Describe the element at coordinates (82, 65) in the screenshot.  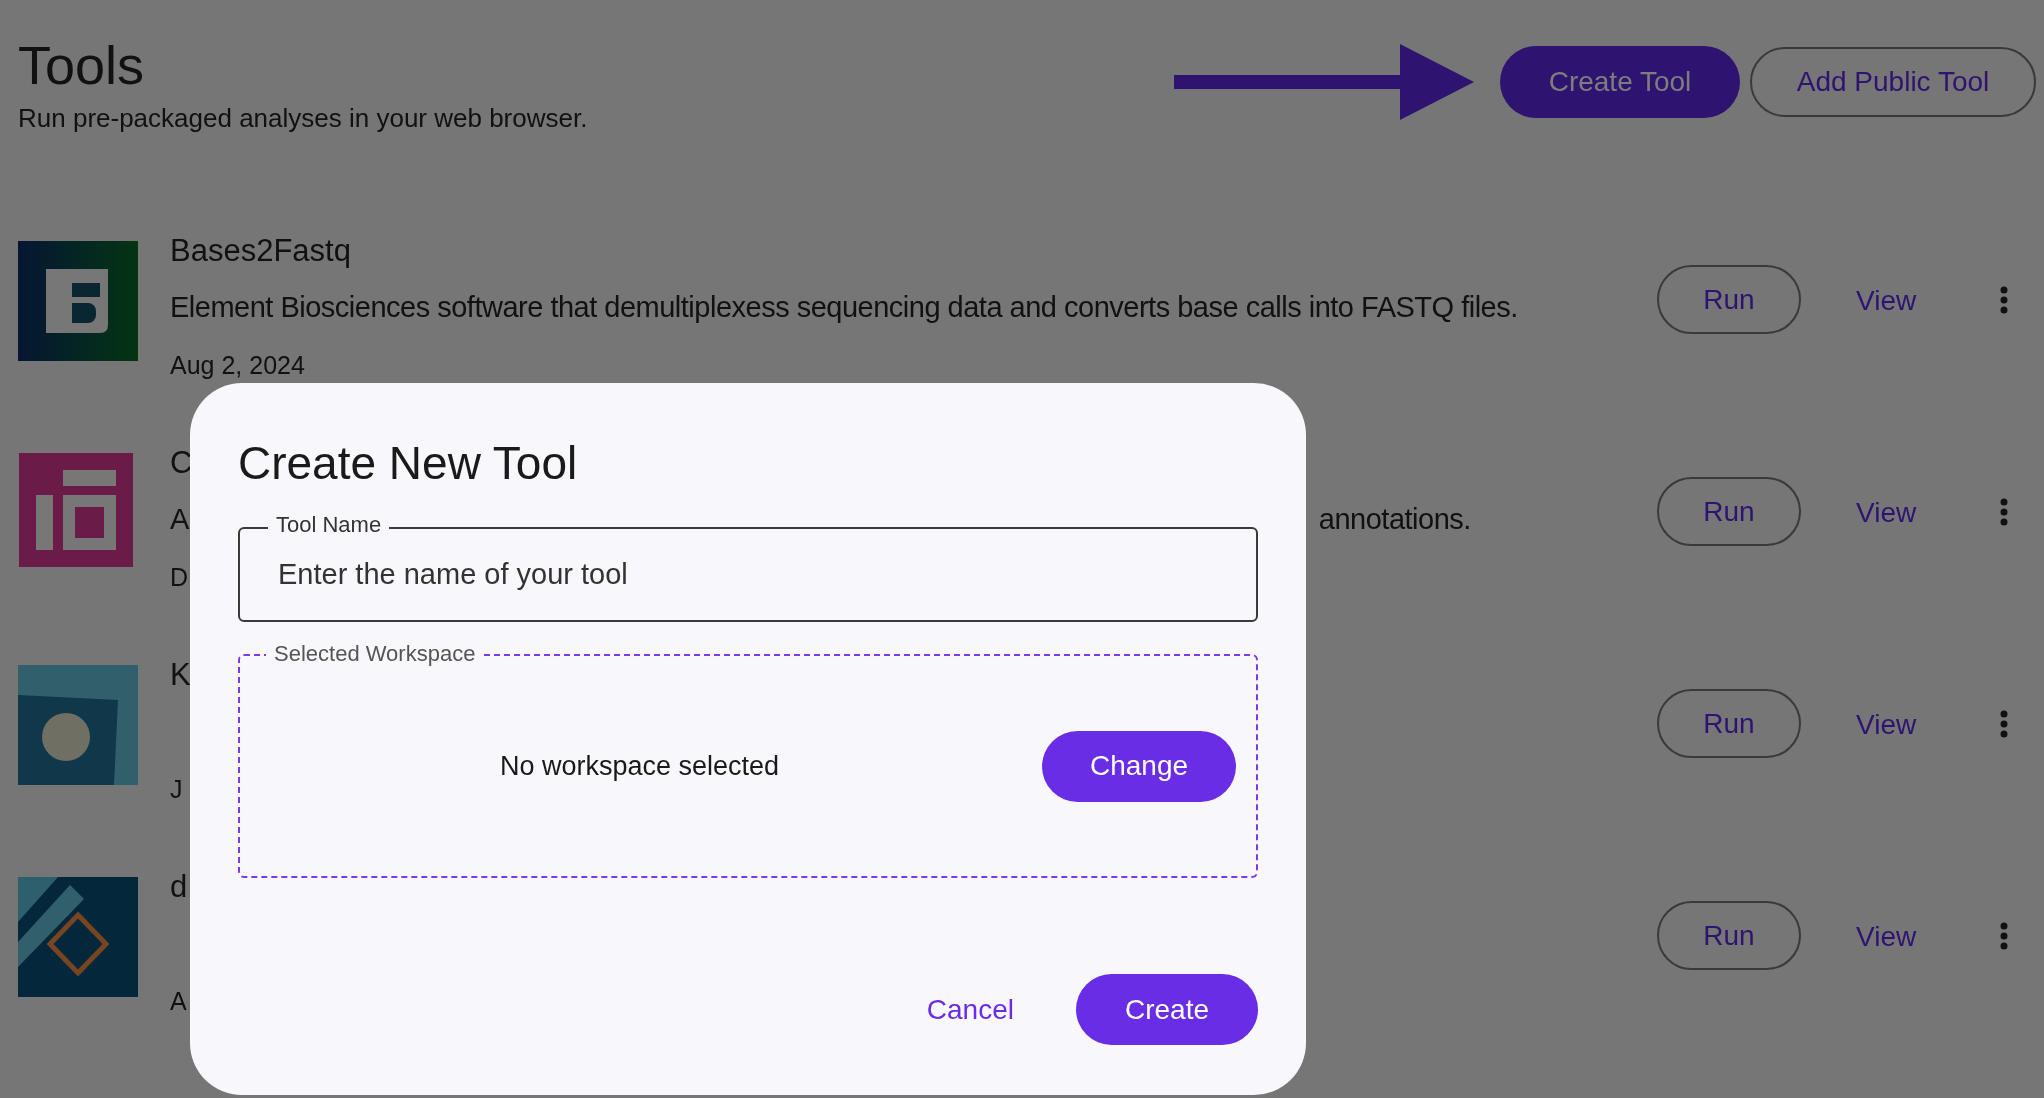
I see `page-title: Tools` at that location.